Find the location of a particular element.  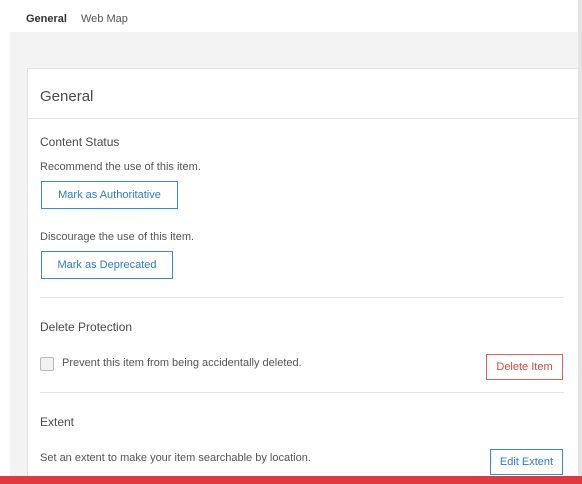

delete-protection-heading: Delete Protection is located at coordinates (86, 327).